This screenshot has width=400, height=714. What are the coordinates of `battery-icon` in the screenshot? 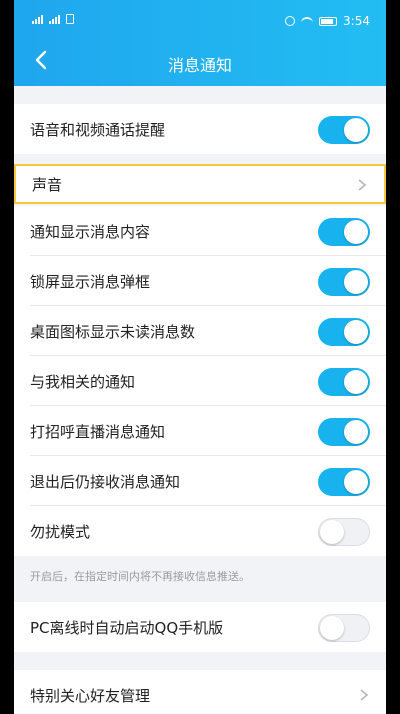 It's located at (328, 21).